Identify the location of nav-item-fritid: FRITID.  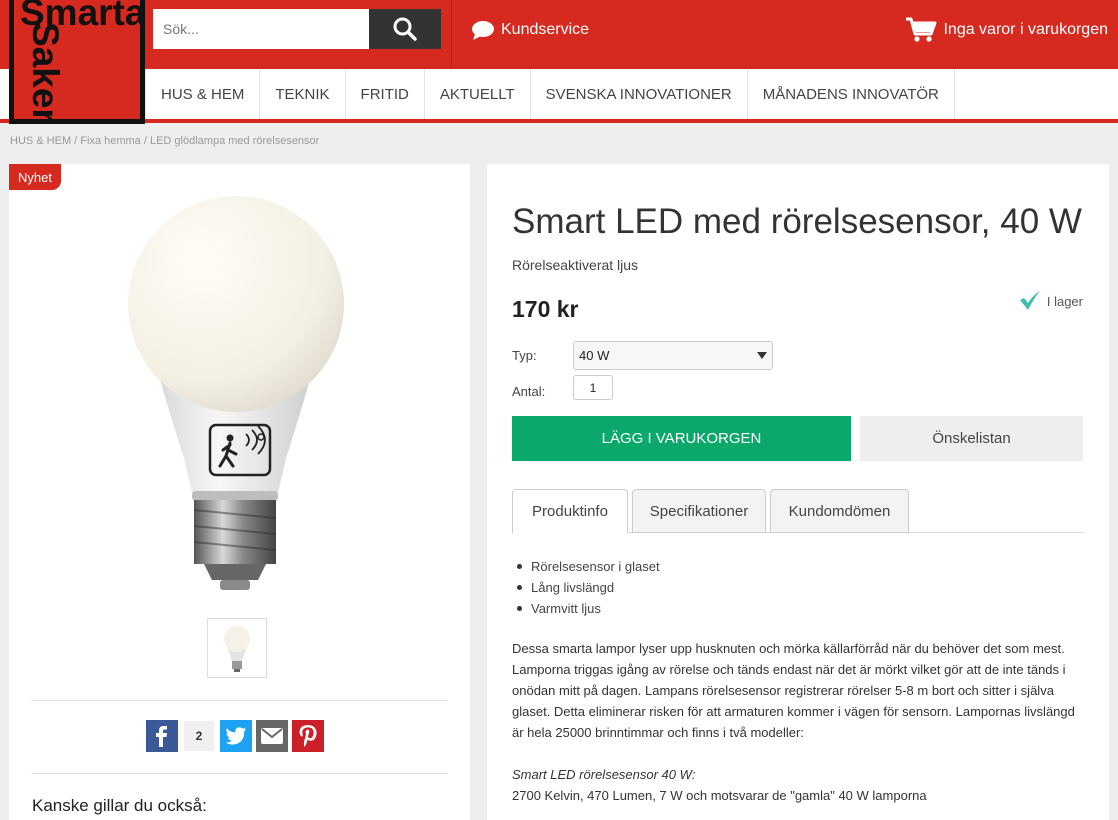
(385, 94).